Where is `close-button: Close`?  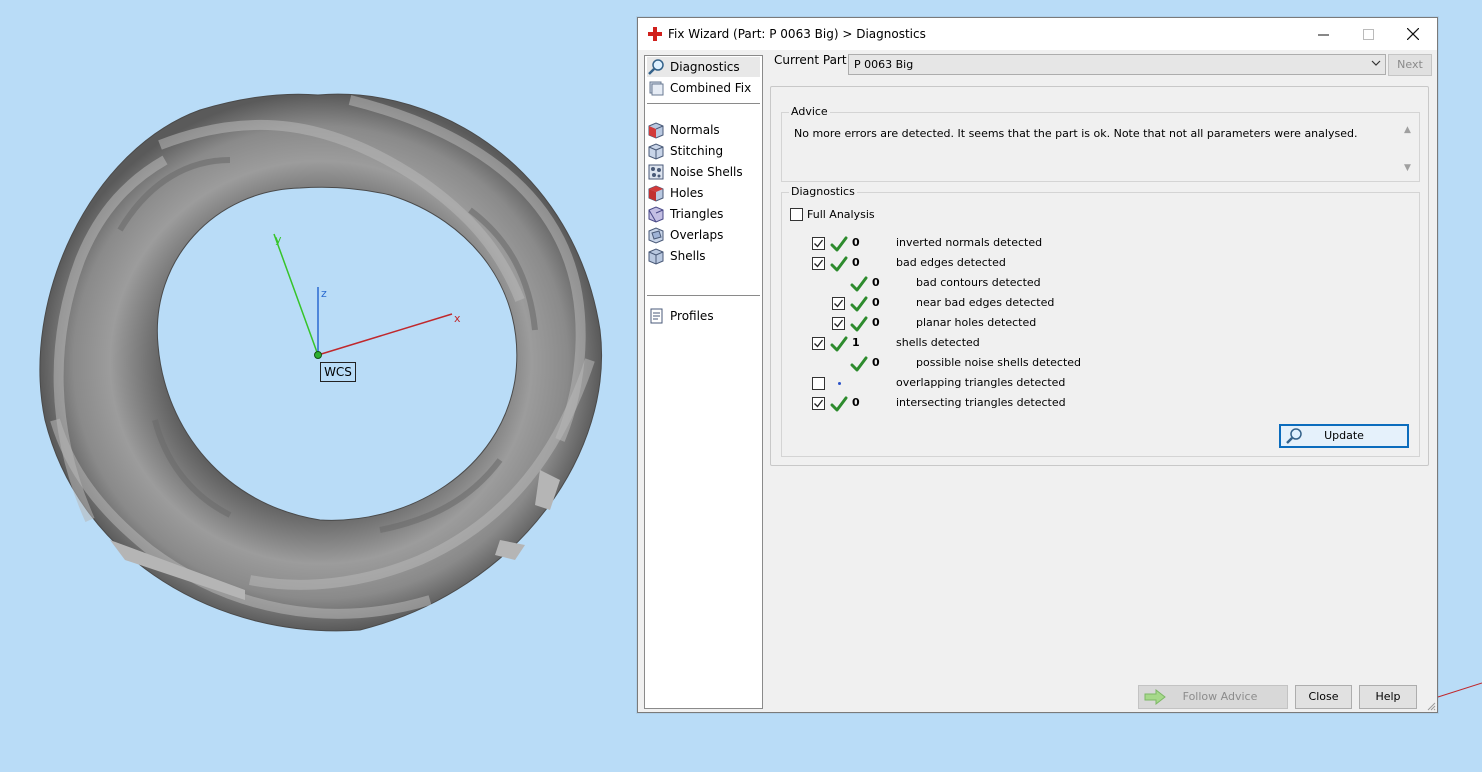 close-button: Close is located at coordinates (1323, 697).